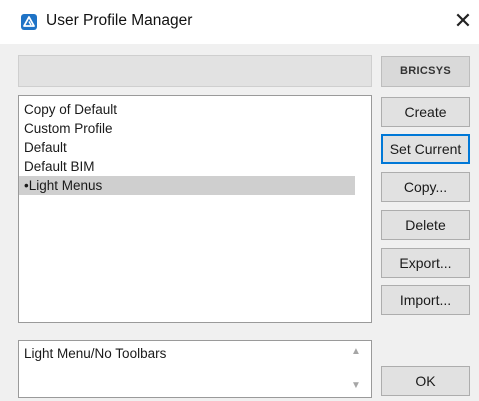 The height and width of the screenshot is (401, 479). Describe the element at coordinates (187, 166) in the screenshot. I see `profile-item-default-bim: Default BIM` at that location.